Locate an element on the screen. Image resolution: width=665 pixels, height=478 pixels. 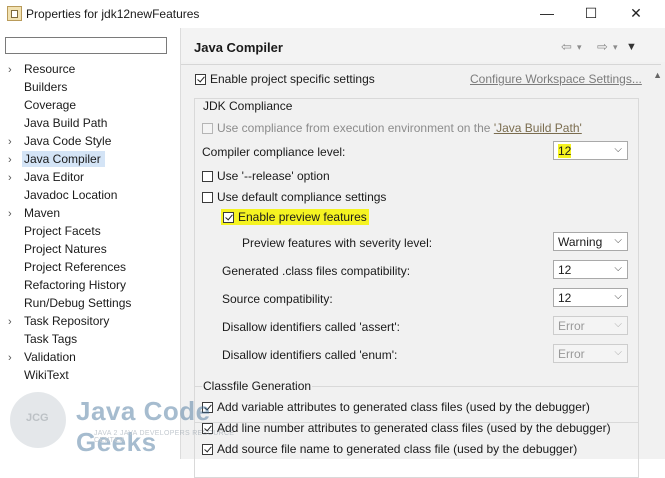
disallow-enum-label: Disallow identifiers called 'enum': is located at coordinates (310, 355).